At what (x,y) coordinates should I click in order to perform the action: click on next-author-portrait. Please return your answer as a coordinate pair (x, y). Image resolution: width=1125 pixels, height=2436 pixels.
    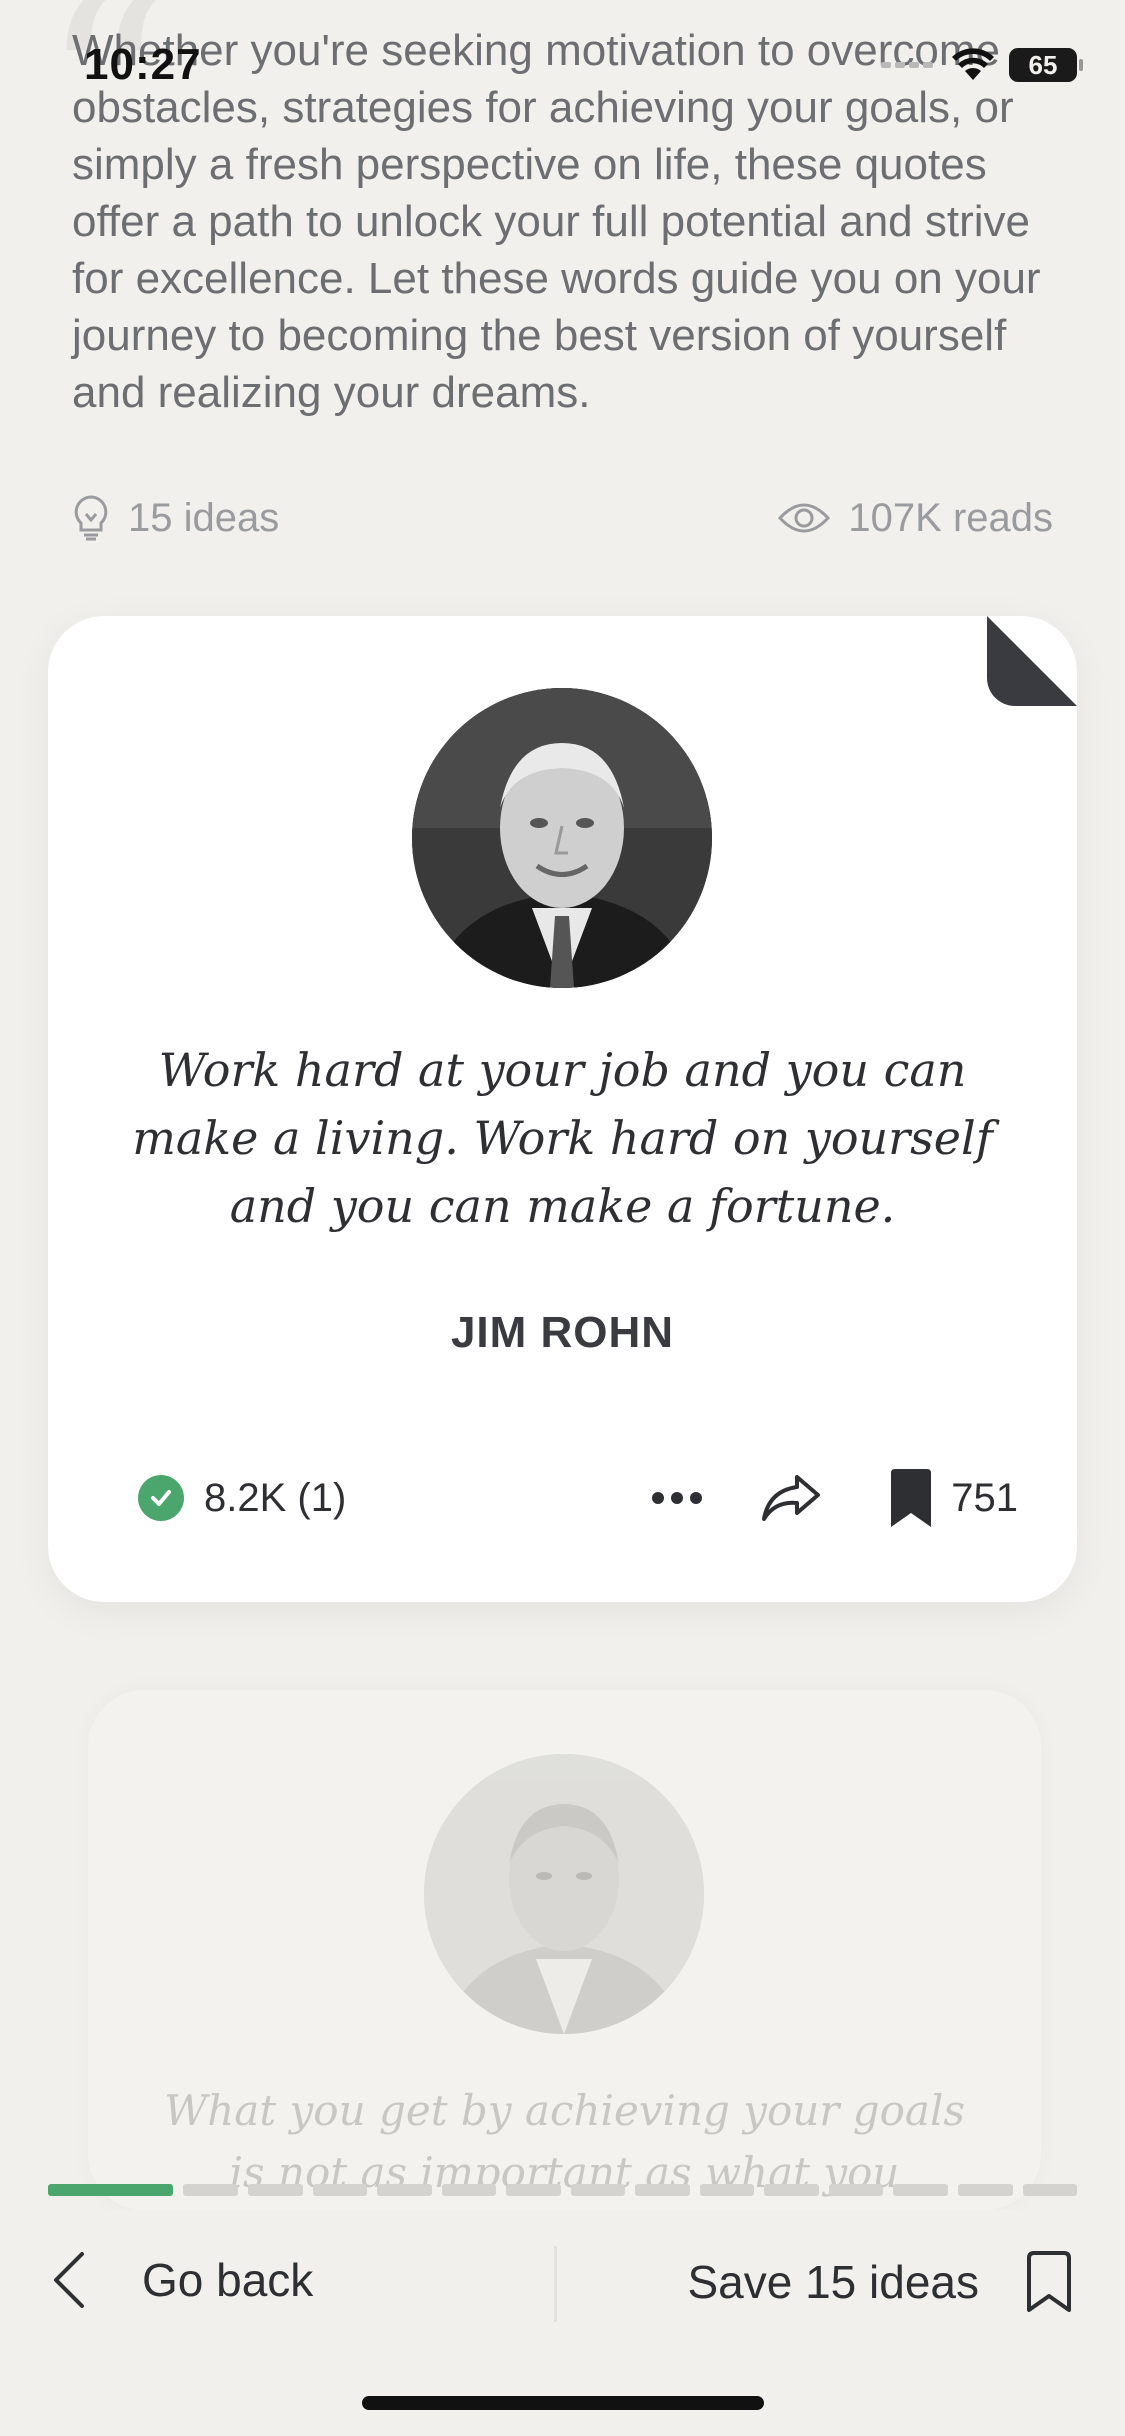
    Looking at the image, I should click on (564, 1894).